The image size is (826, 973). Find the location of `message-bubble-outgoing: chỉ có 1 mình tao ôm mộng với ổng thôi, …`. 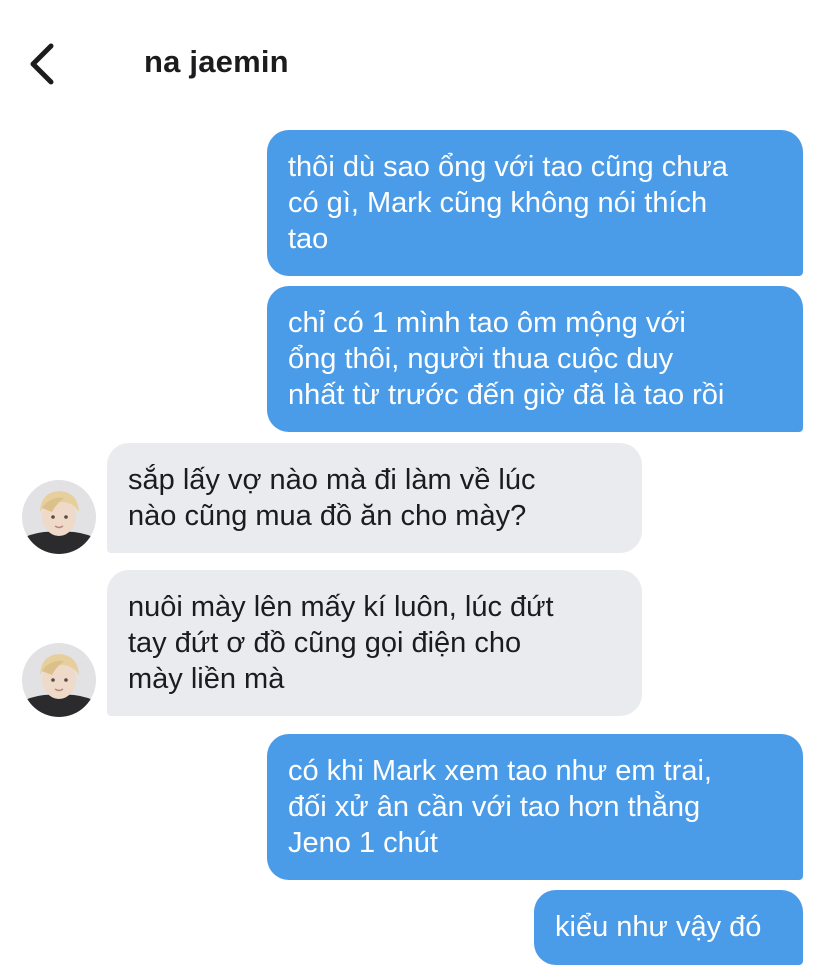

message-bubble-outgoing: chỉ có 1 mình tao ôm mộng với ổng thôi, … is located at coordinates (535, 359).